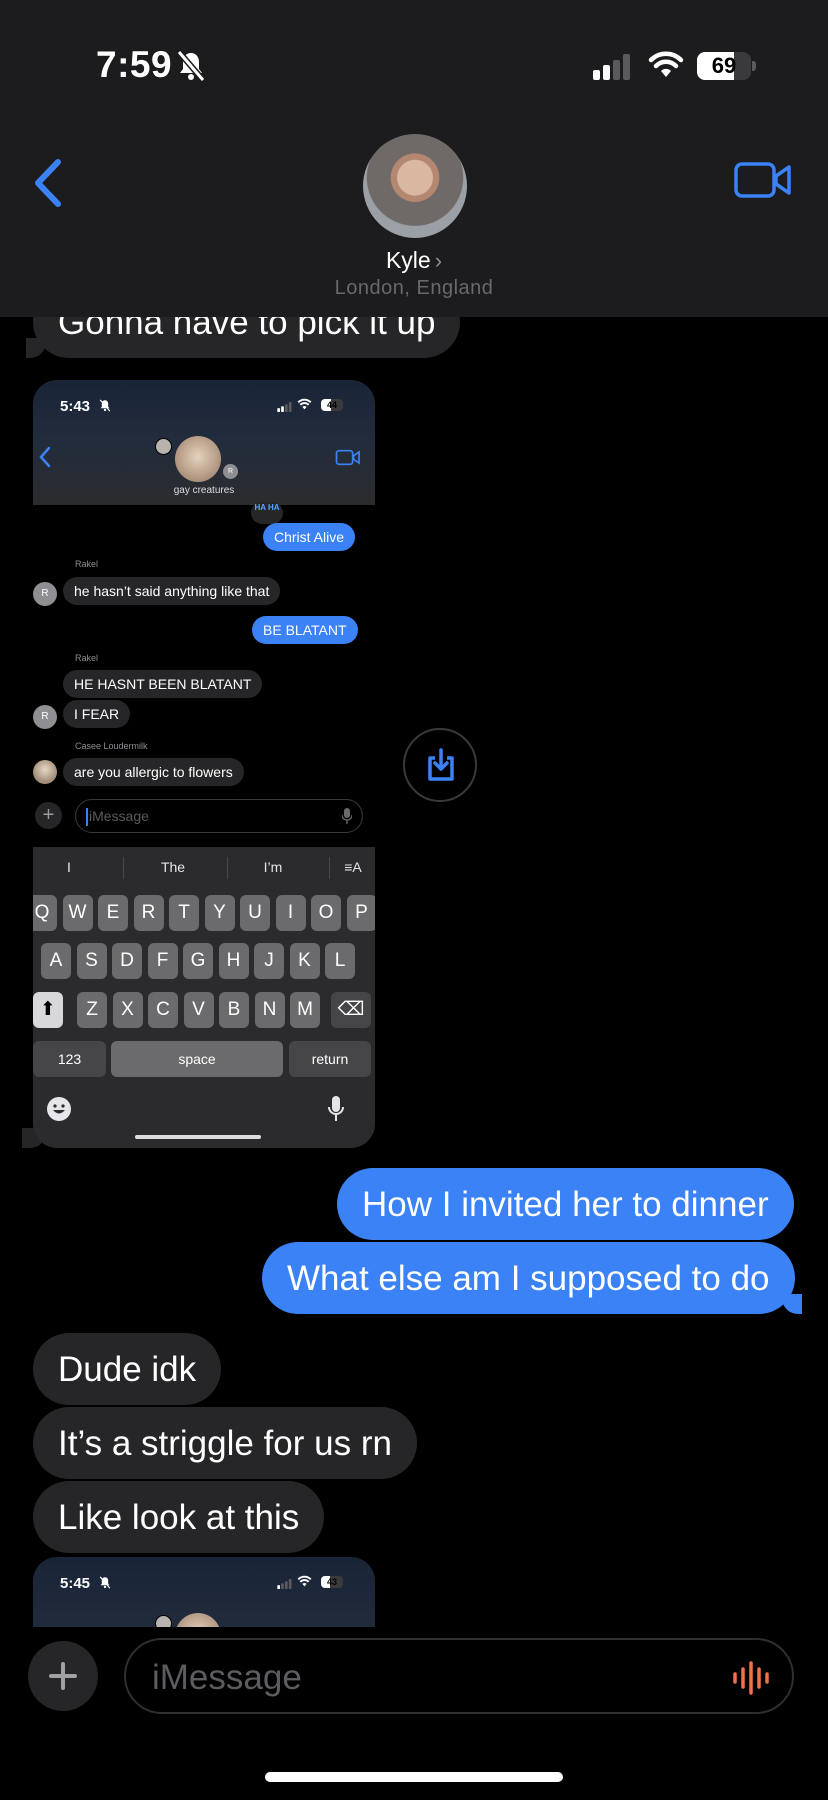  What do you see at coordinates (153, 772) in the screenshot?
I see `embedded-received-message: are you allergic to flowers` at bounding box center [153, 772].